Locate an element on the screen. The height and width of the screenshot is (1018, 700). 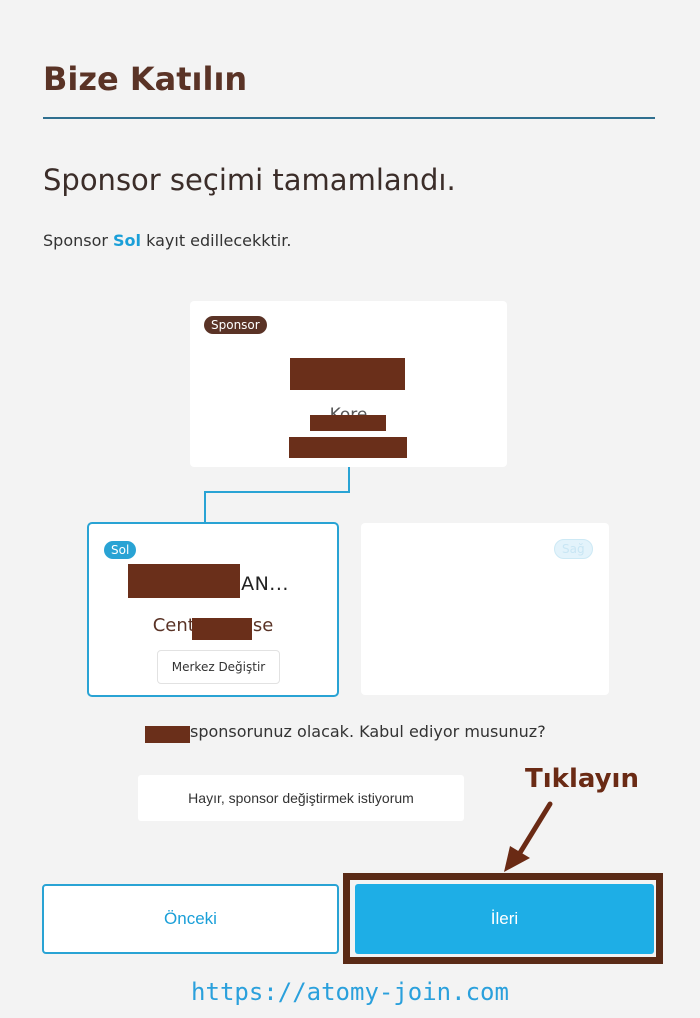
previous-button: Önceki is located at coordinates (190, 919).